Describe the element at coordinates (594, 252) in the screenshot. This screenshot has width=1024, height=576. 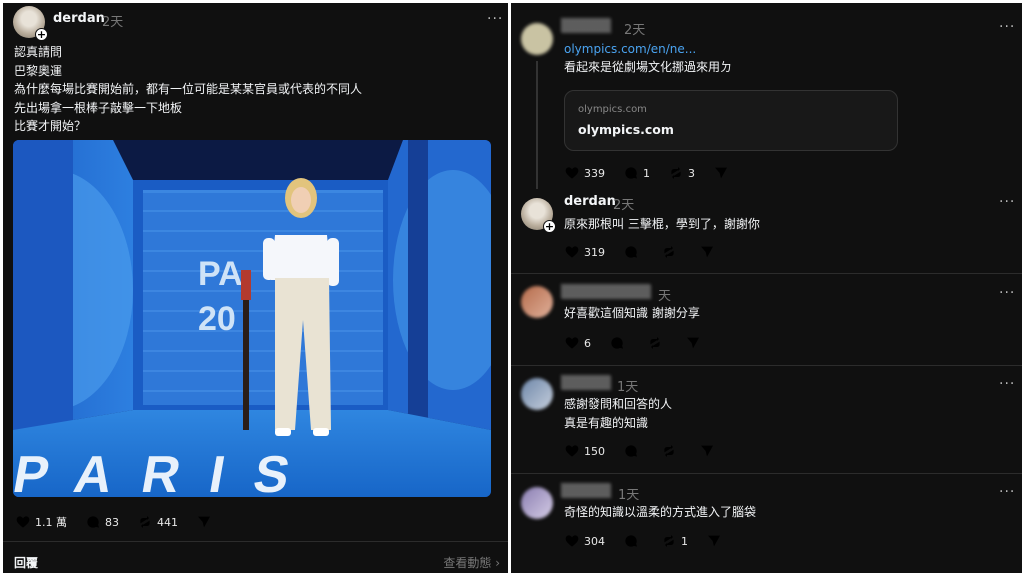
I see `like-count: 319` at that location.